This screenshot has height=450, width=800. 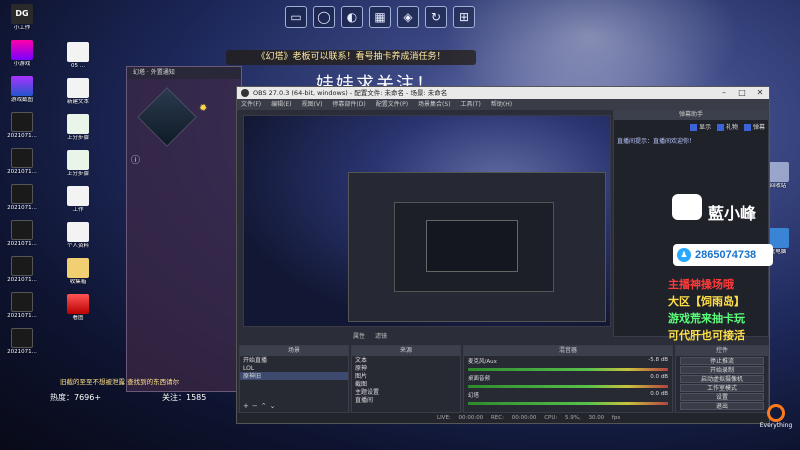 What do you see at coordinates (436, 17) in the screenshot?
I see `refresh-icon: ↻` at bounding box center [436, 17].